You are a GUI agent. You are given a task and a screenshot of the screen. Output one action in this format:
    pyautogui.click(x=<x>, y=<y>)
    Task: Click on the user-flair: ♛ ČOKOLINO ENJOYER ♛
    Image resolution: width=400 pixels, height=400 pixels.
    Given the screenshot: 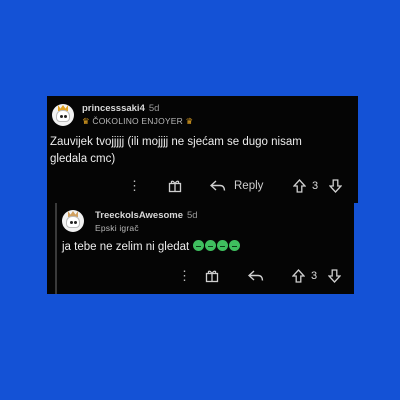 What is the action you would take?
    pyautogui.click(x=138, y=121)
    